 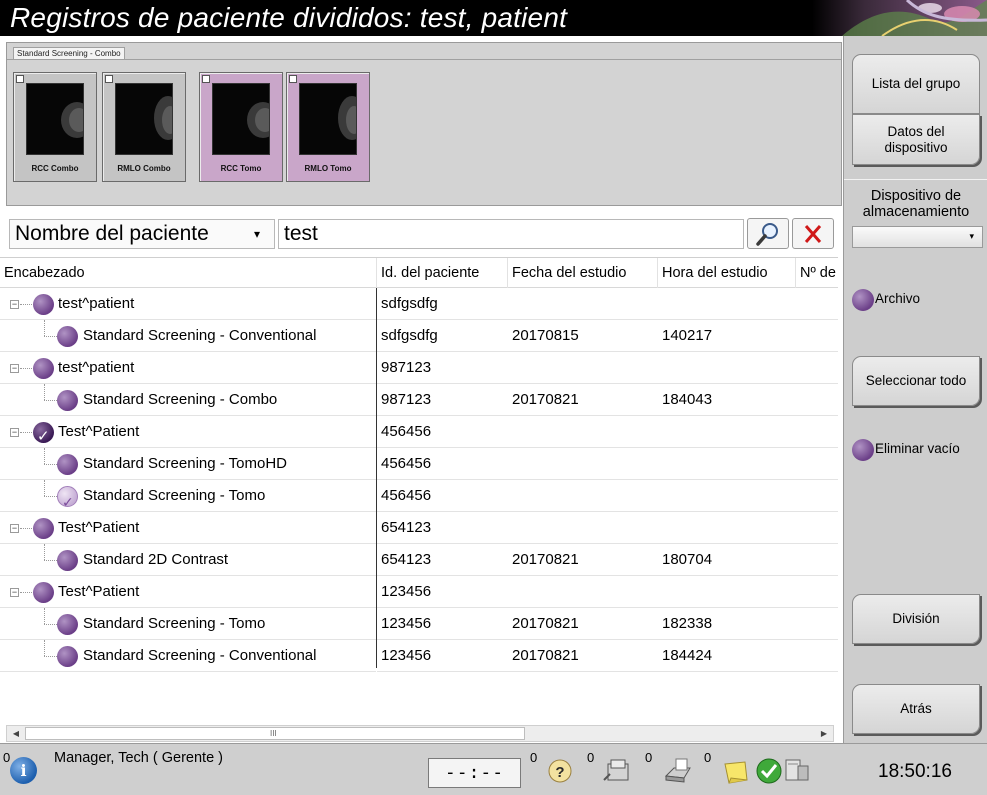 I want to click on info-icon: i, so click(x=23, y=770).